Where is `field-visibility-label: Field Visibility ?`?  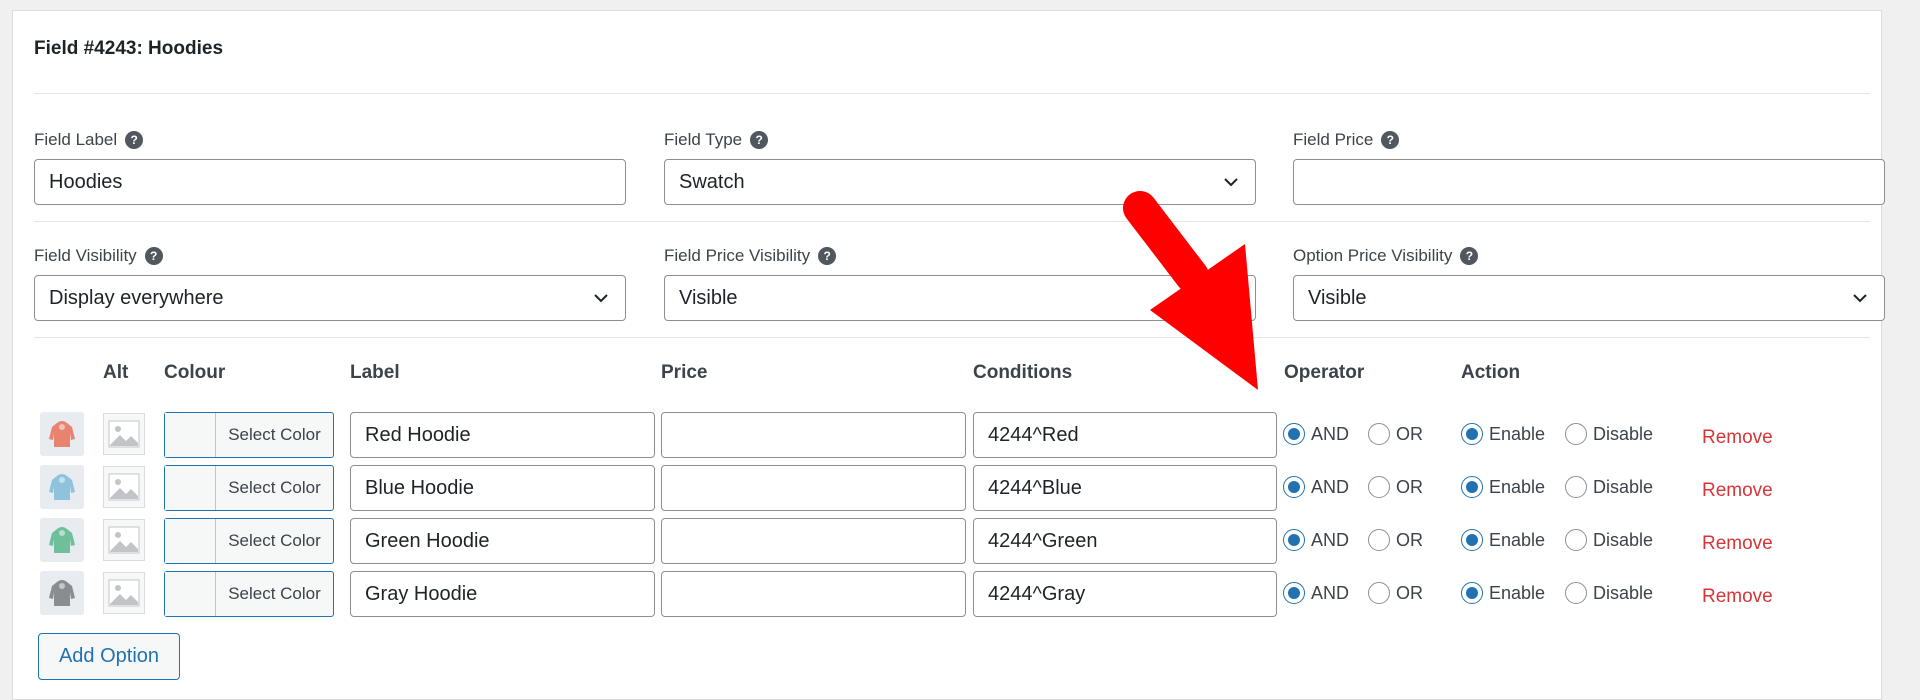 field-visibility-label: Field Visibility ? is located at coordinates (98, 256).